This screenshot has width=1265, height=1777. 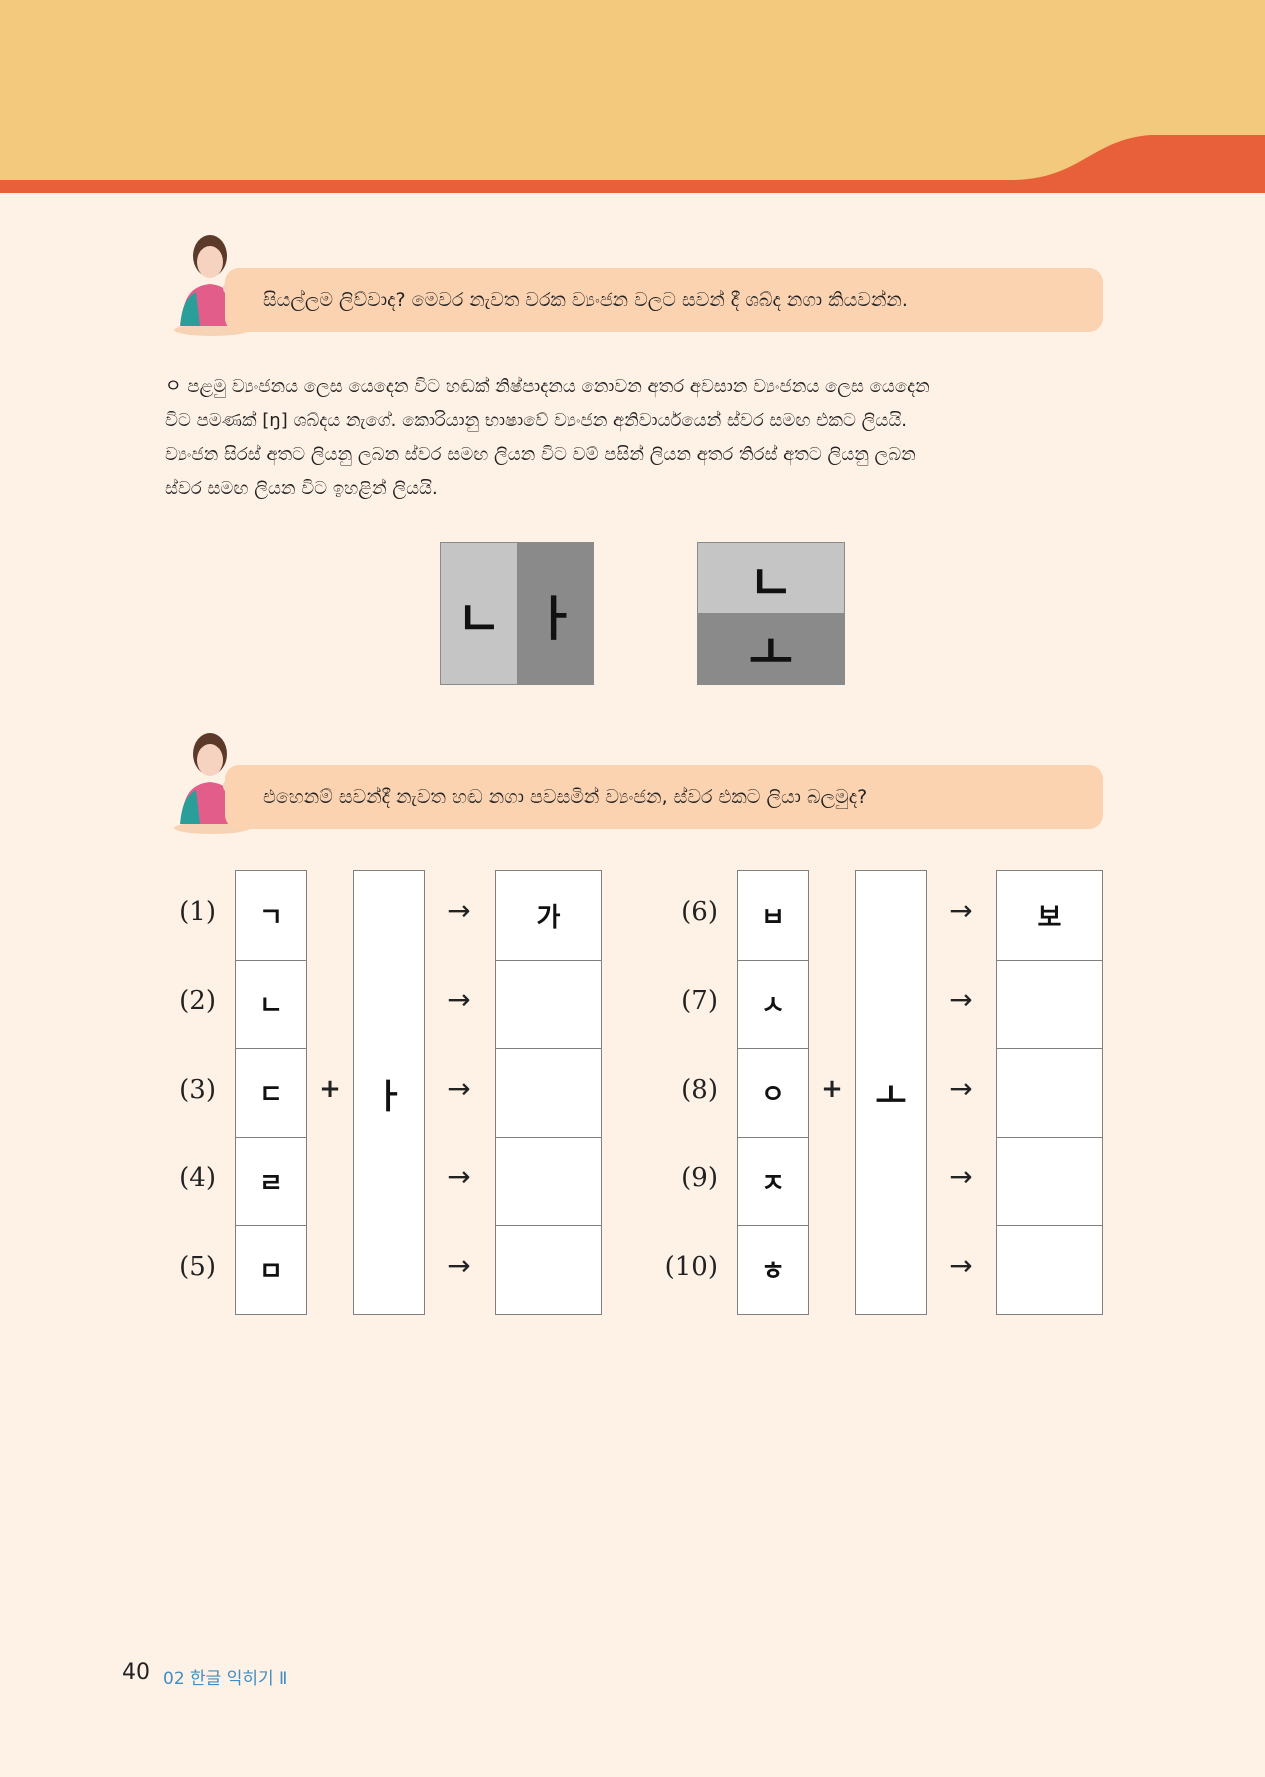 I want to click on page-number: 40, so click(x=136, y=1672).